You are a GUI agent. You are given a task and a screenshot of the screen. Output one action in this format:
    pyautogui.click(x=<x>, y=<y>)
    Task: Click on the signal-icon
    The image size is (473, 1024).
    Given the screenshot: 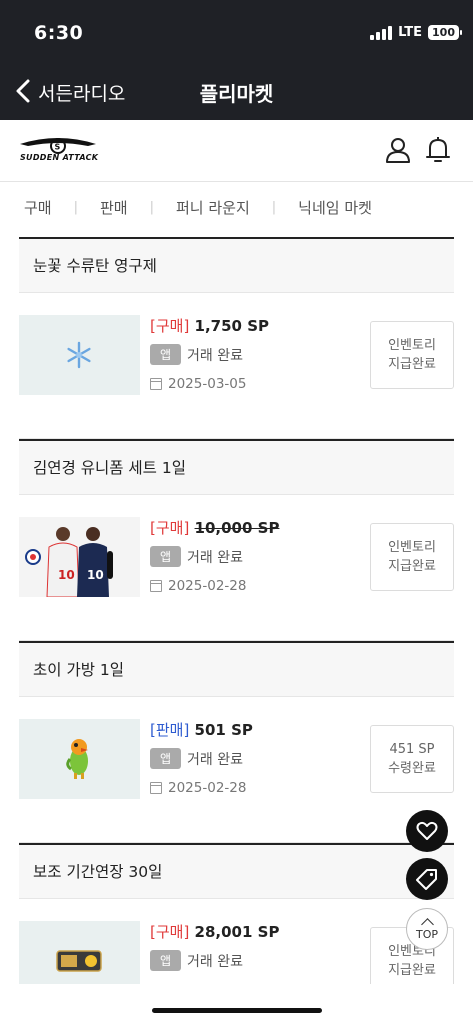 What is the action you would take?
    pyautogui.click(x=381, y=32)
    